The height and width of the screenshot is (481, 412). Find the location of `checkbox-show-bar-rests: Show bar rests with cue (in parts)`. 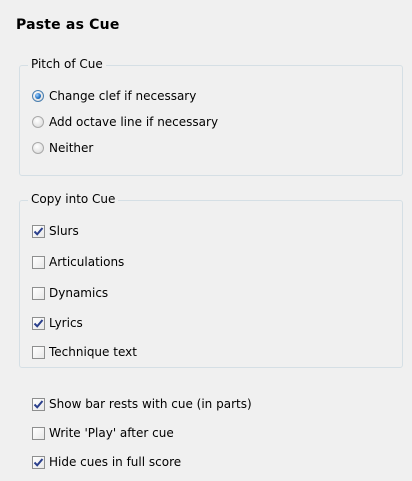

checkbox-show-bar-rests: Show bar rests with cue (in parts) is located at coordinates (142, 404).